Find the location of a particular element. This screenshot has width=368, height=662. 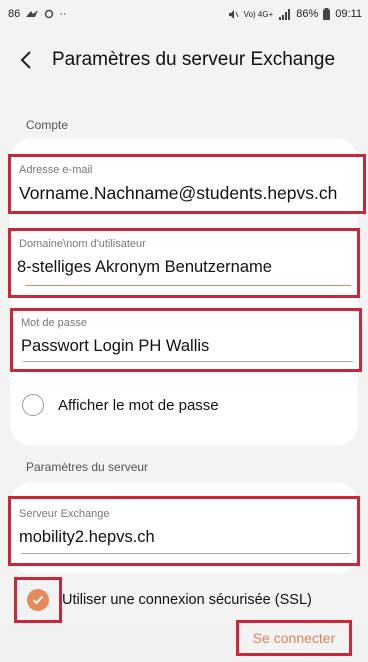

clock: 09:11 is located at coordinates (348, 14).